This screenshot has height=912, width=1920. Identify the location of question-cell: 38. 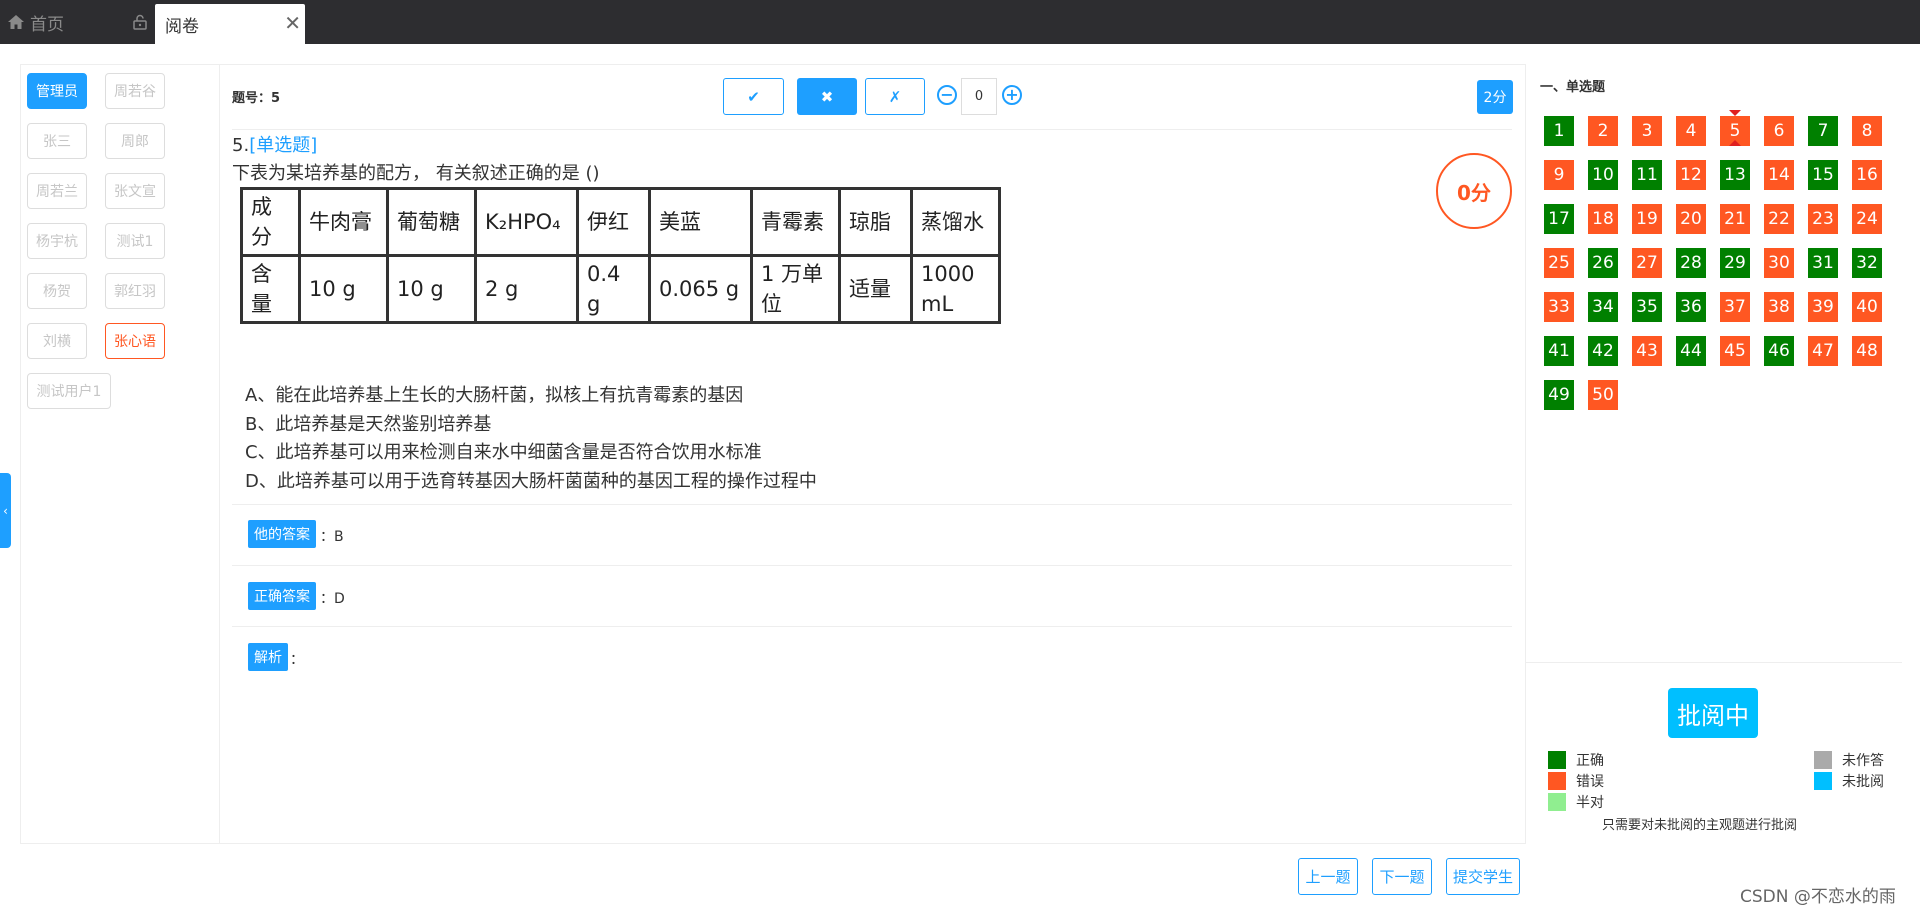
(1779, 307).